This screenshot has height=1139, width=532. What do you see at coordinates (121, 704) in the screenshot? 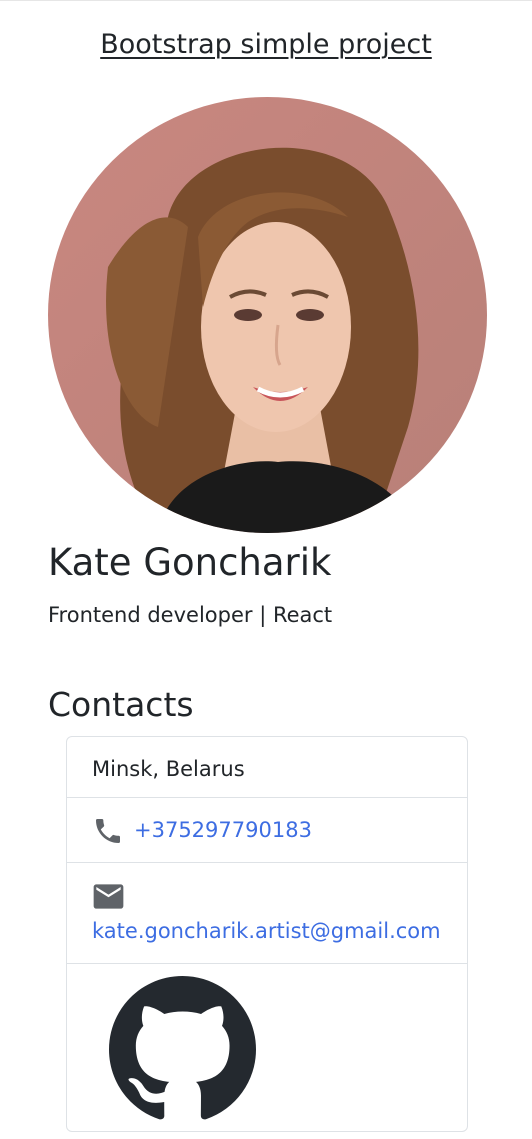
I see `contacts-heading: Contacts` at bounding box center [121, 704].